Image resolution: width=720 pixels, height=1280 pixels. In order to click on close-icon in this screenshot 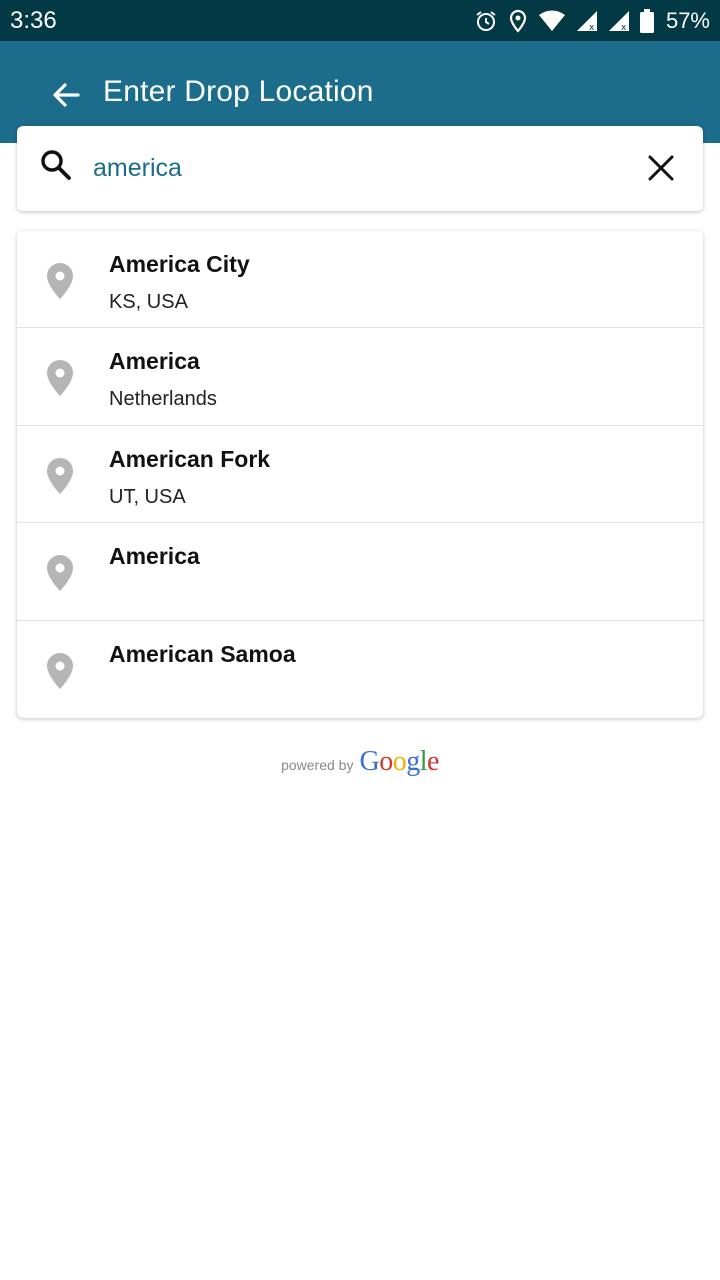, I will do `click(661, 168)`.